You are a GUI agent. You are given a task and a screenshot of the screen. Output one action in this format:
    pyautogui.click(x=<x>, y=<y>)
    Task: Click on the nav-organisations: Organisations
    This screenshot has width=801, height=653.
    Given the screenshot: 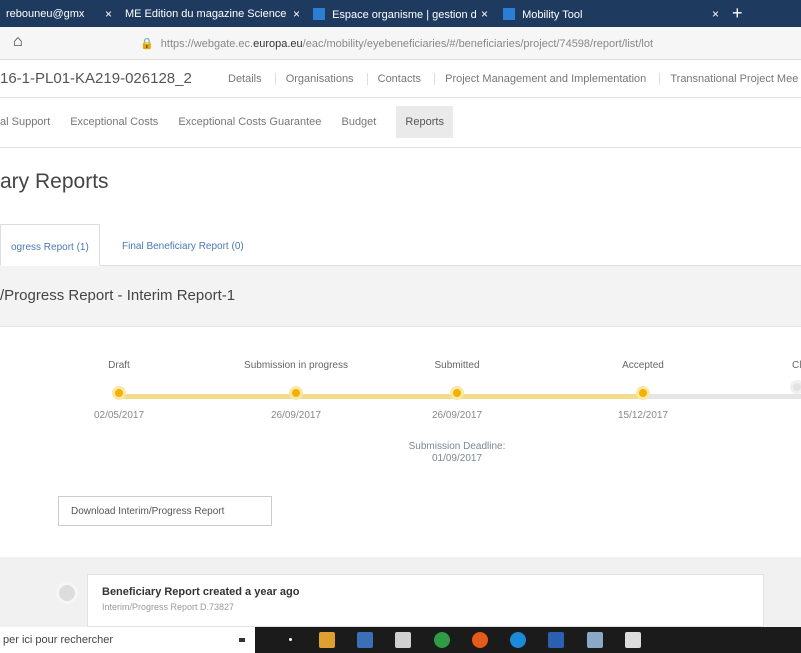 What is the action you would take?
    pyautogui.click(x=314, y=79)
    